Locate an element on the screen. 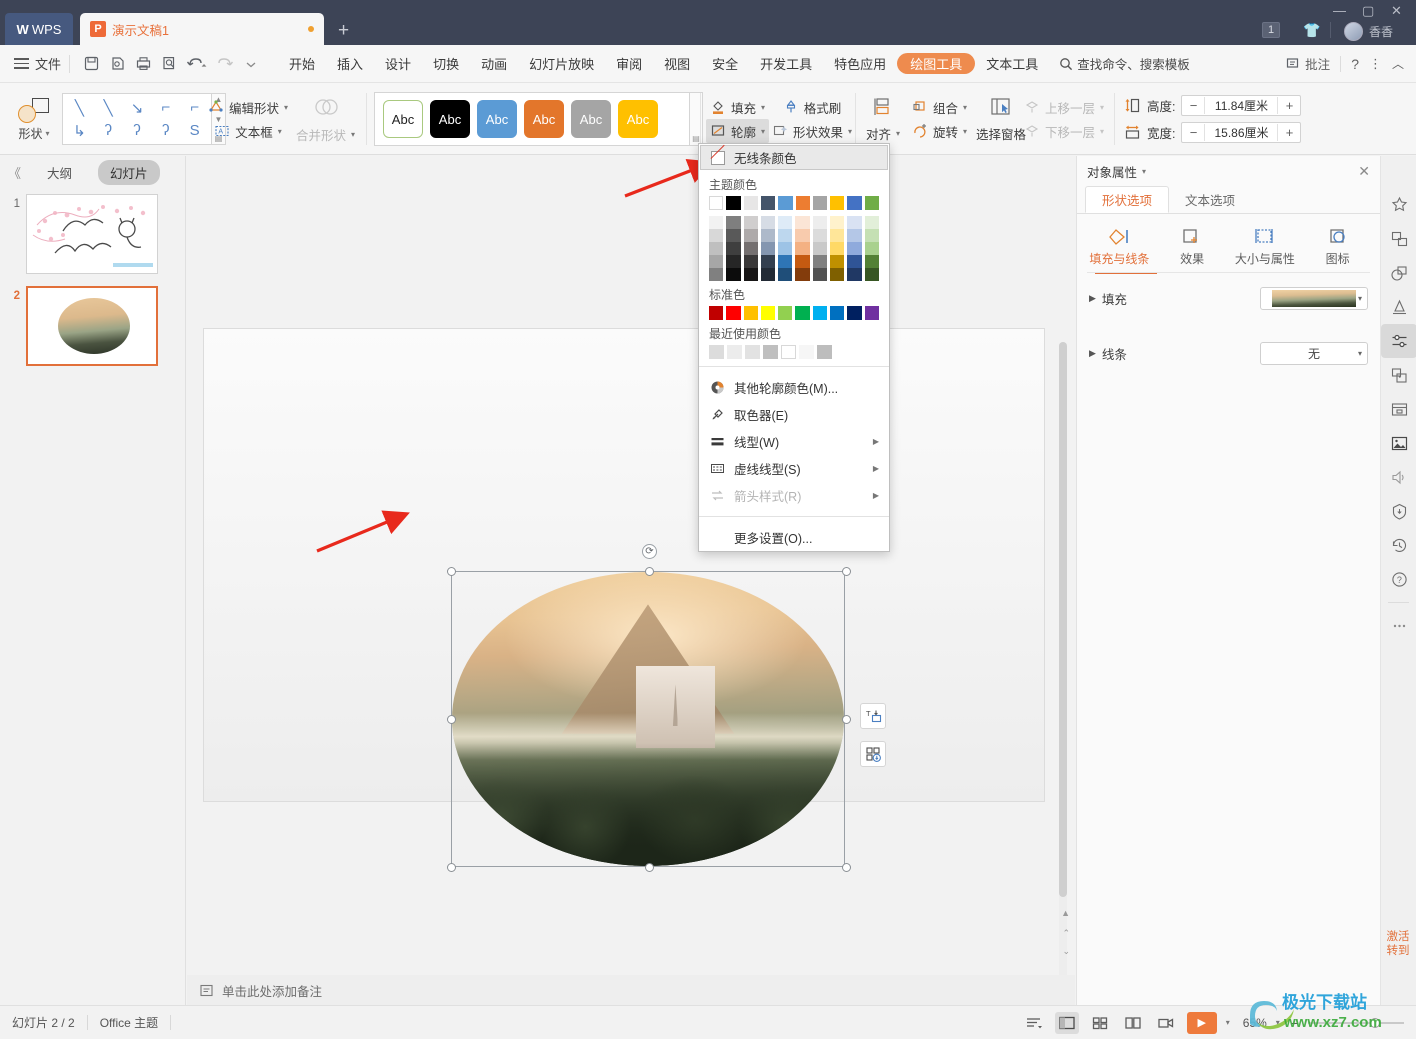 The height and width of the screenshot is (1039, 1416). tab-slides: 幻灯片 is located at coordinates (129, 172).